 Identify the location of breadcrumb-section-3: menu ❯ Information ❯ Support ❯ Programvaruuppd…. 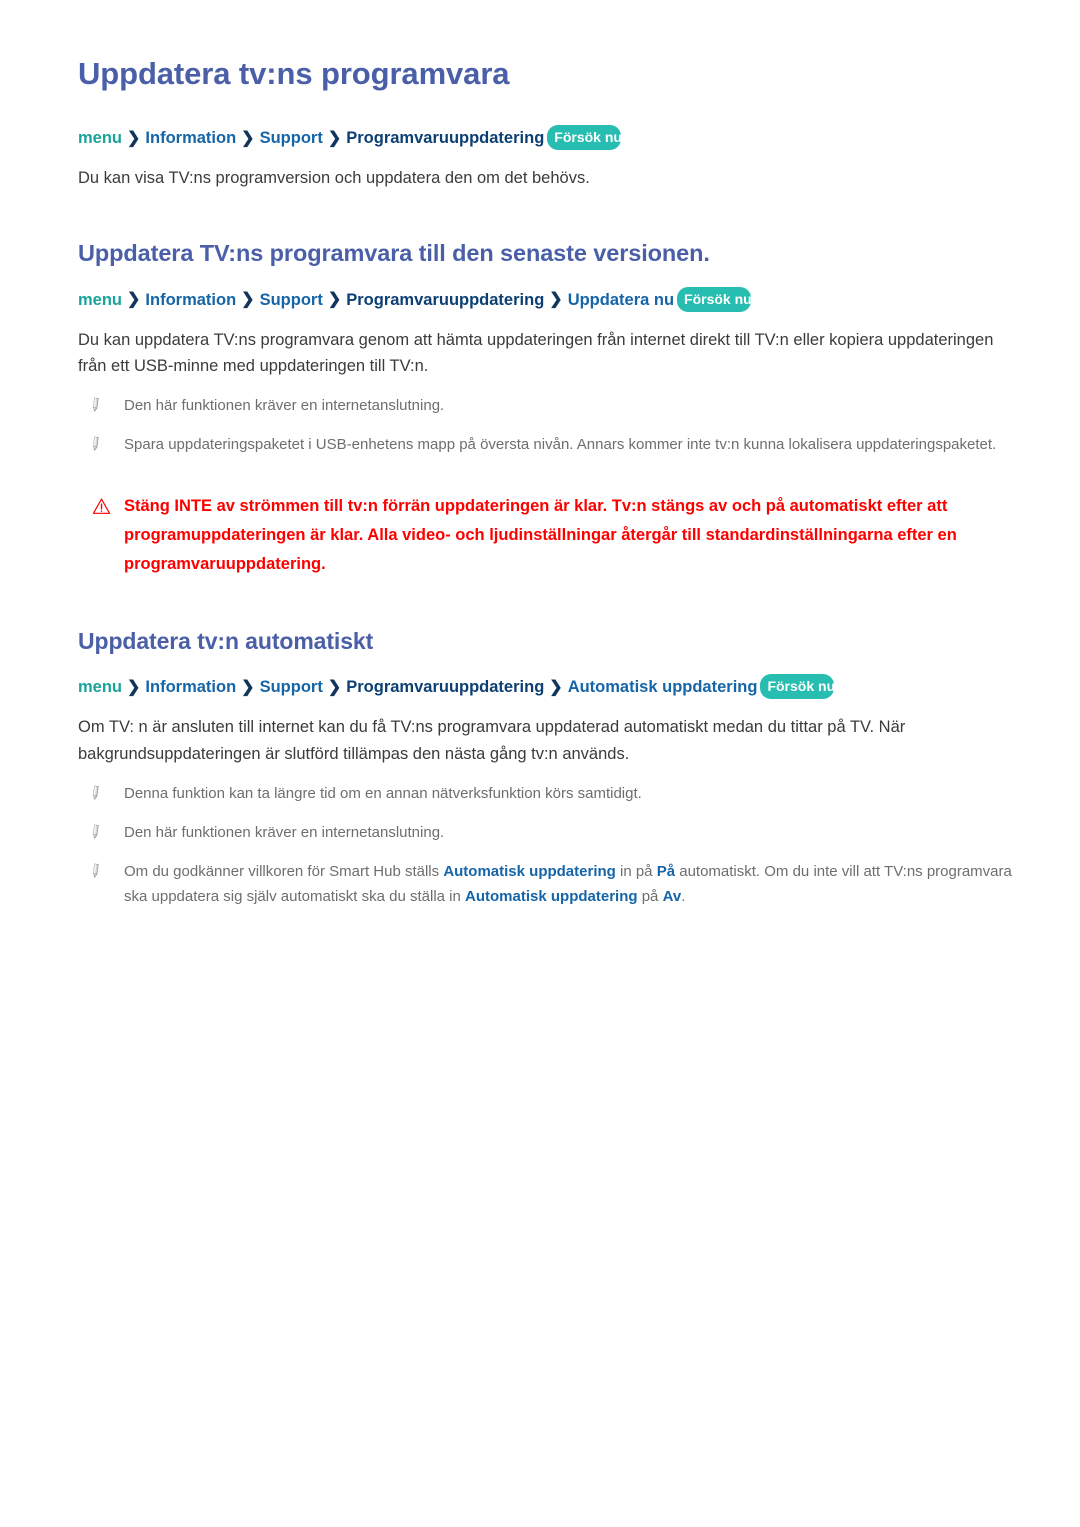
(549, 687).